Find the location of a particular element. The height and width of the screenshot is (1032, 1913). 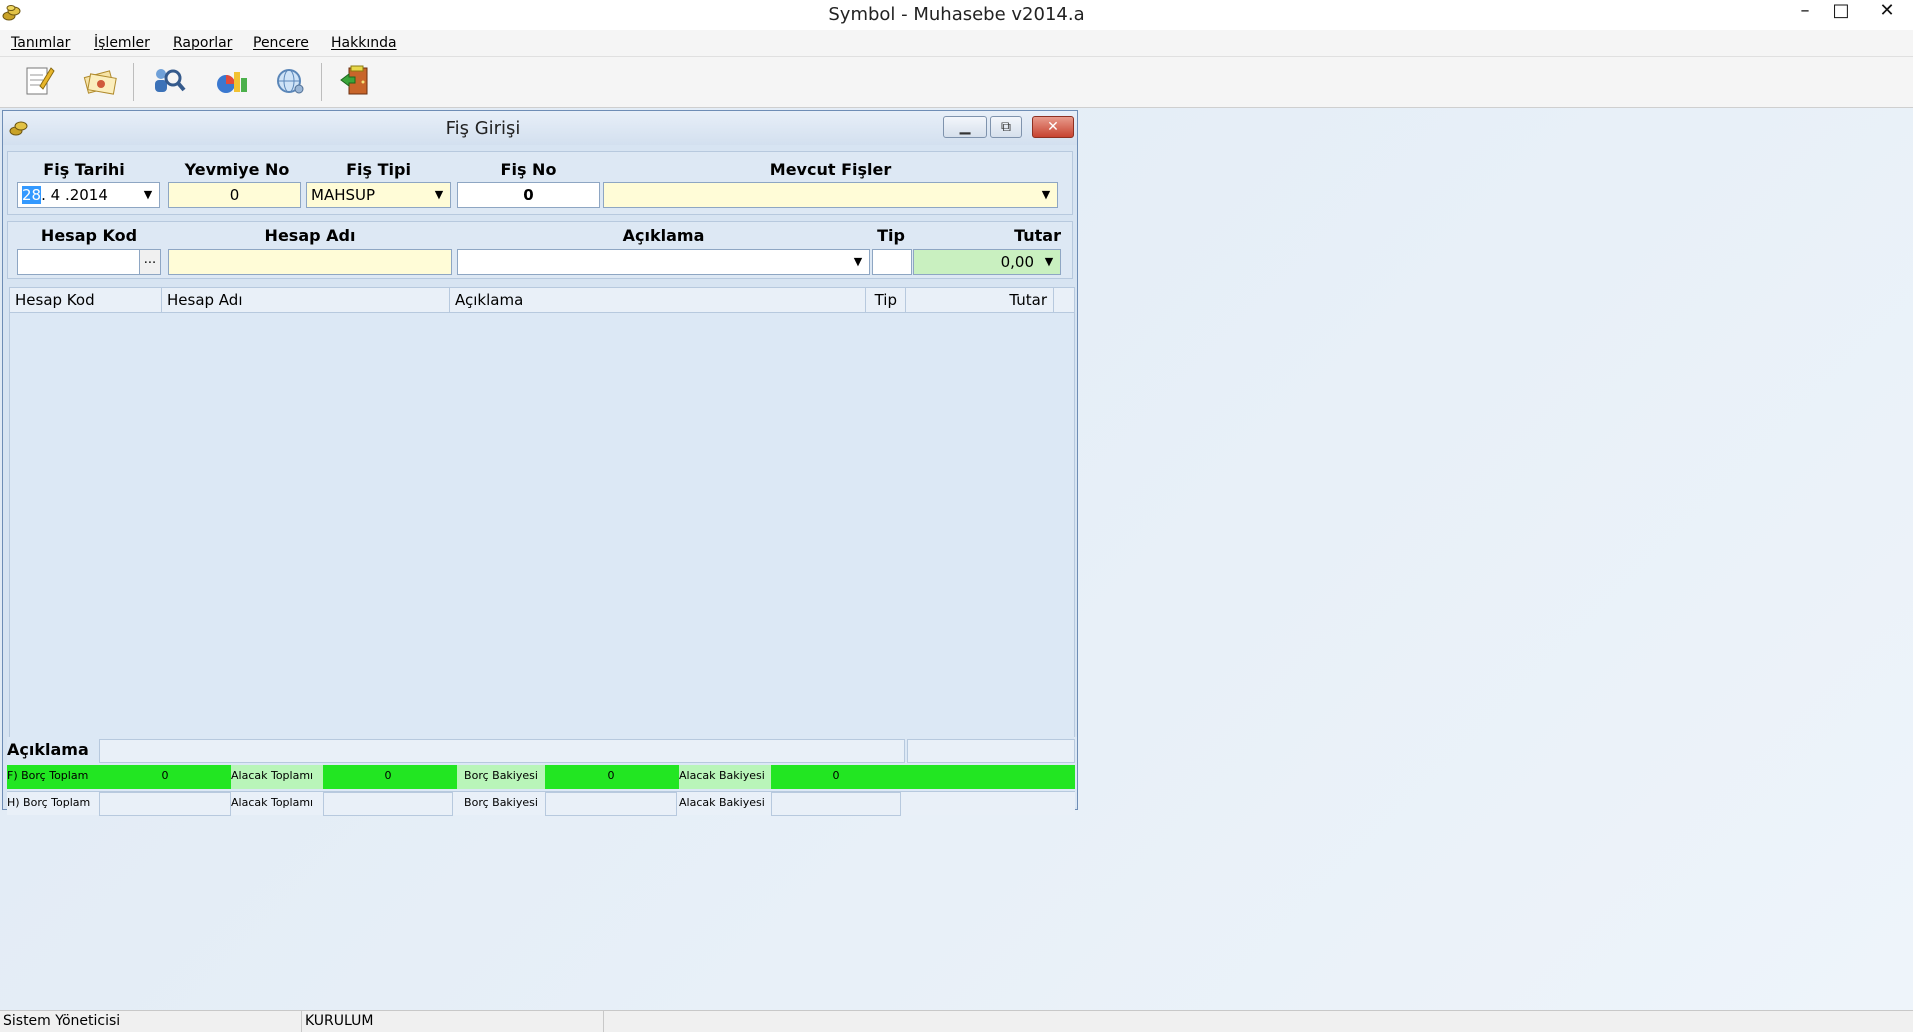

mevcut-fisler-label: Mevcut Fişler is located at coordinates (830, 169).